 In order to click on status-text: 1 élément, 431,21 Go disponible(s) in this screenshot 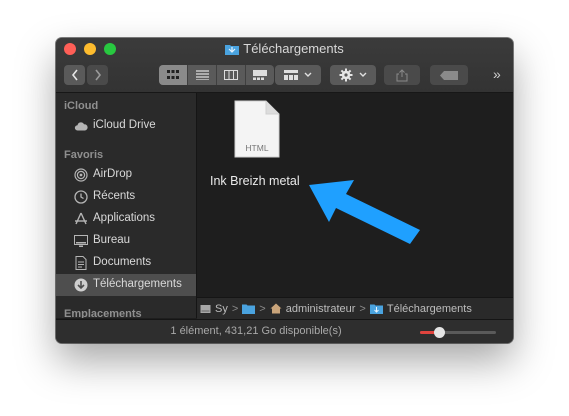, I will do `click(256, 331)`.